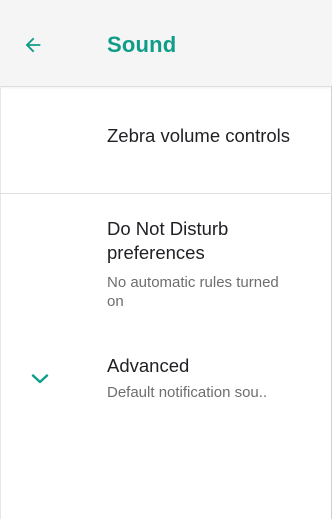  Describe the element at coordinates (187, 392) in the screenshot. I see `pref-summary: Default notification sou..` at that location.